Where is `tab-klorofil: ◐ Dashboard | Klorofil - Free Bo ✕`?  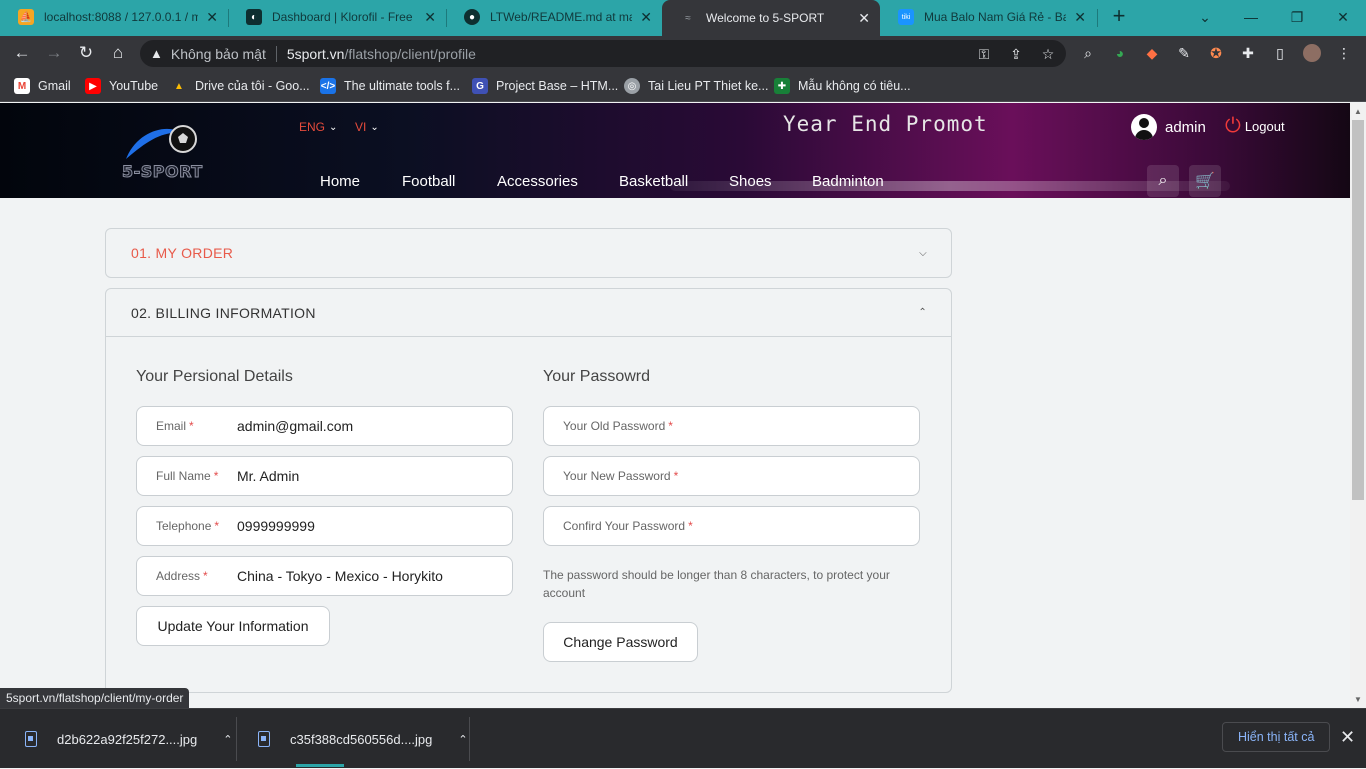
tab-klorofil: ◐ Dashboard | Klorofil - Free Bo ✕ is located at coordinates (337, 17).